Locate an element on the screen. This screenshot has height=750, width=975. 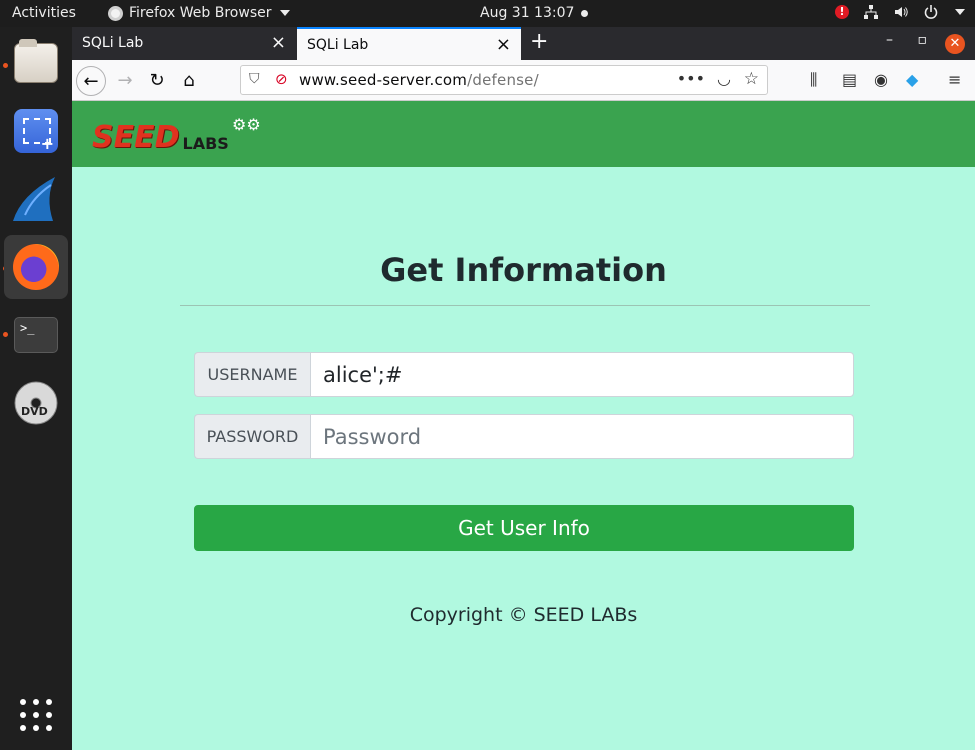
screenshot-icon is located at coordinates (36, 131).